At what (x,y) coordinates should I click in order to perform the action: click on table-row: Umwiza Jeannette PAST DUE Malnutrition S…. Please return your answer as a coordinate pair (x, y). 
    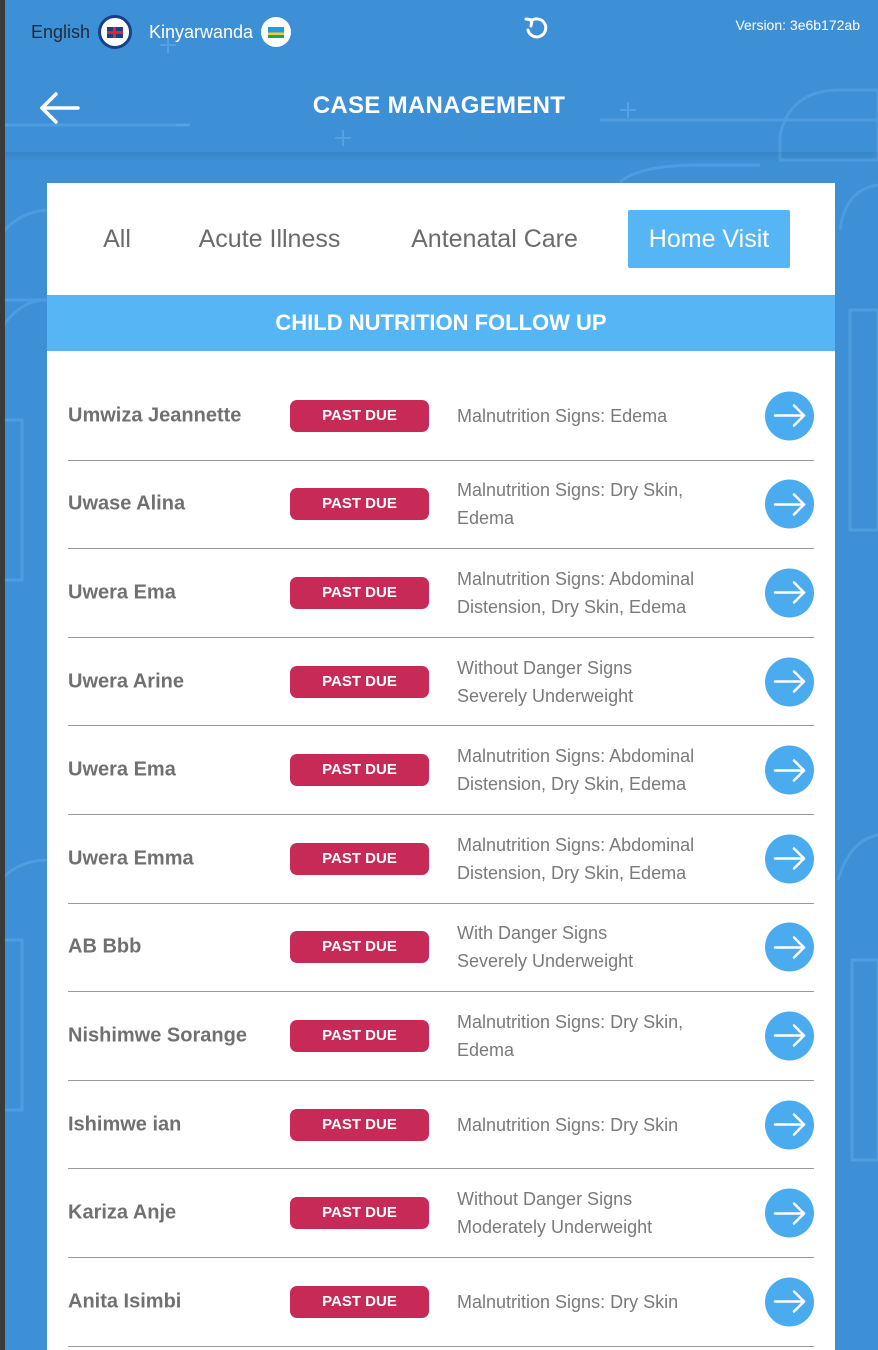
    Looking at the image, I should click on (441, 416).